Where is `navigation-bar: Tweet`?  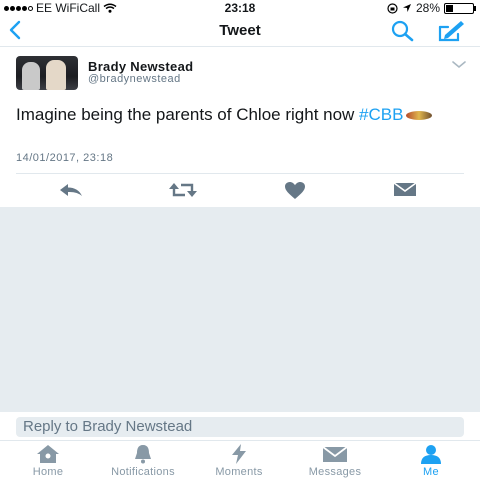
navigation-bar: Tweet is located at coordinates (240, 31).